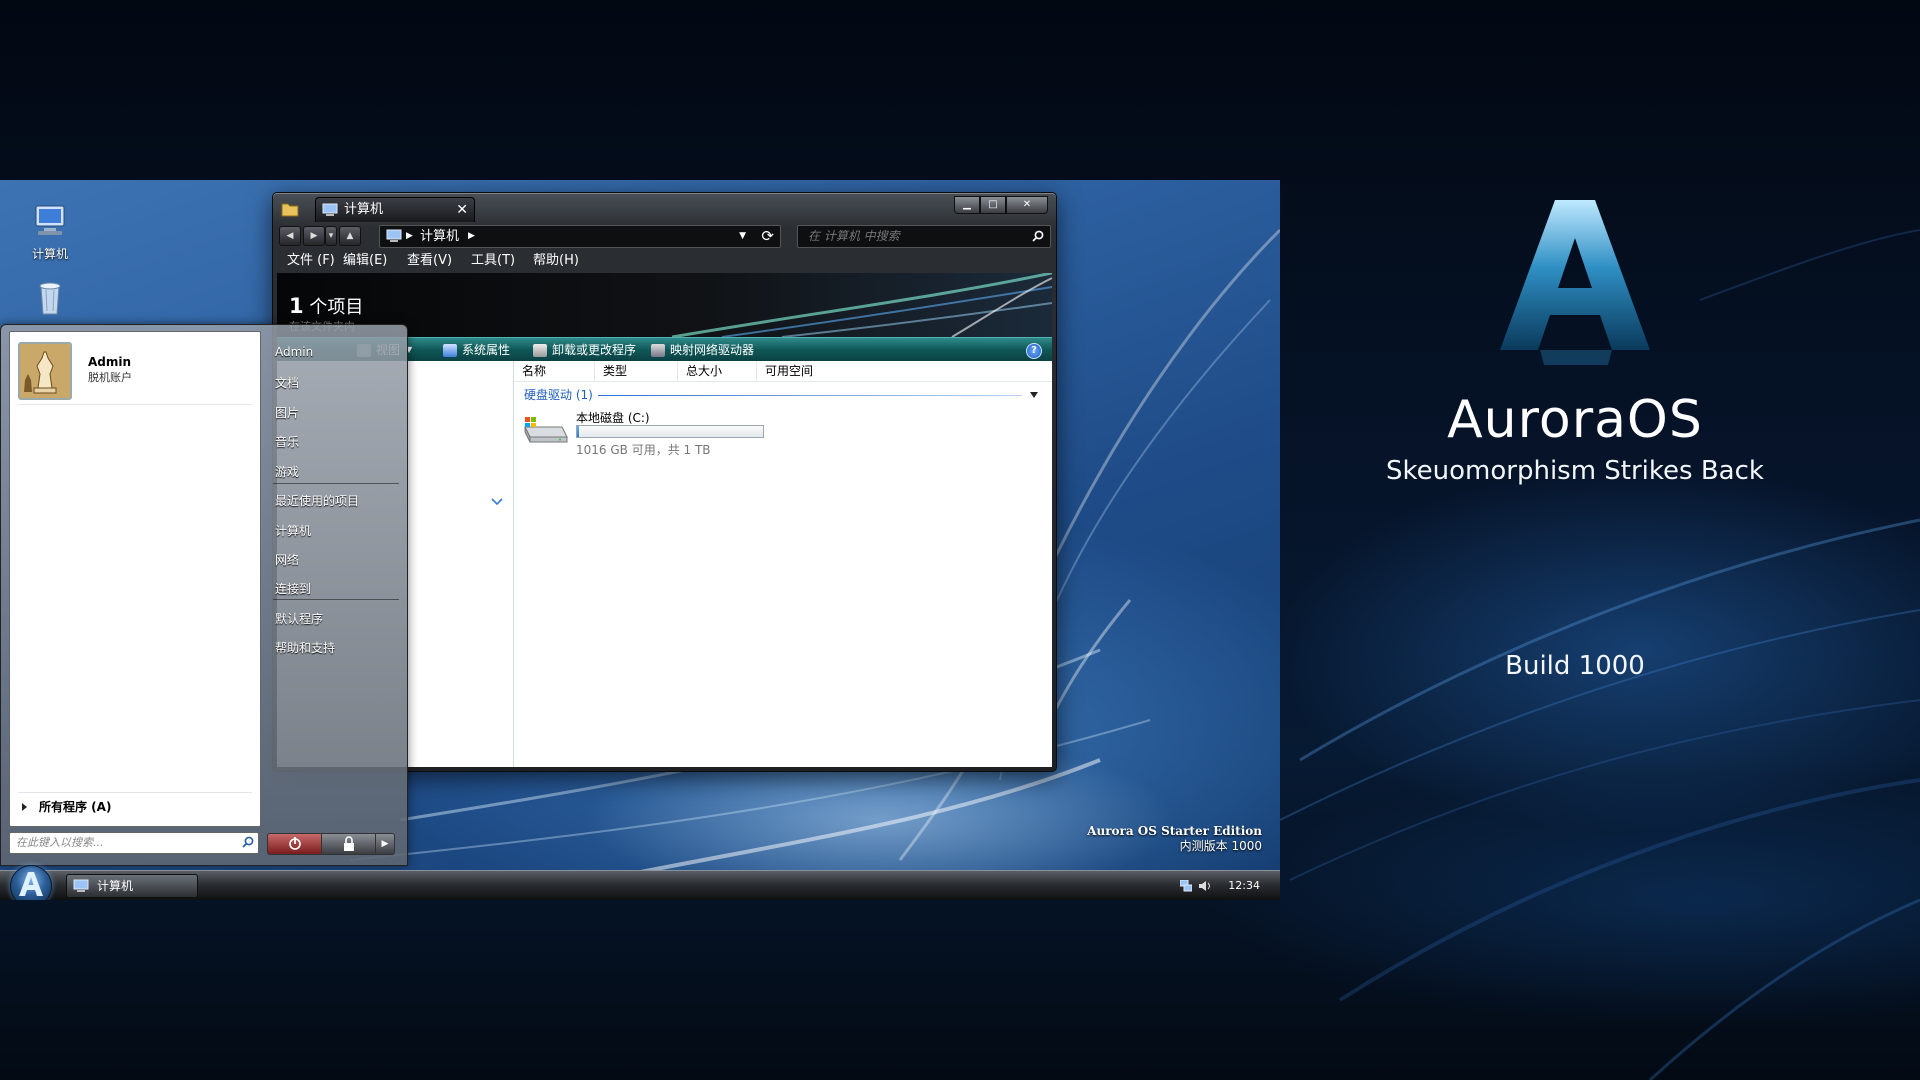  I want to click on uninstall-icon, so click(540, 350).